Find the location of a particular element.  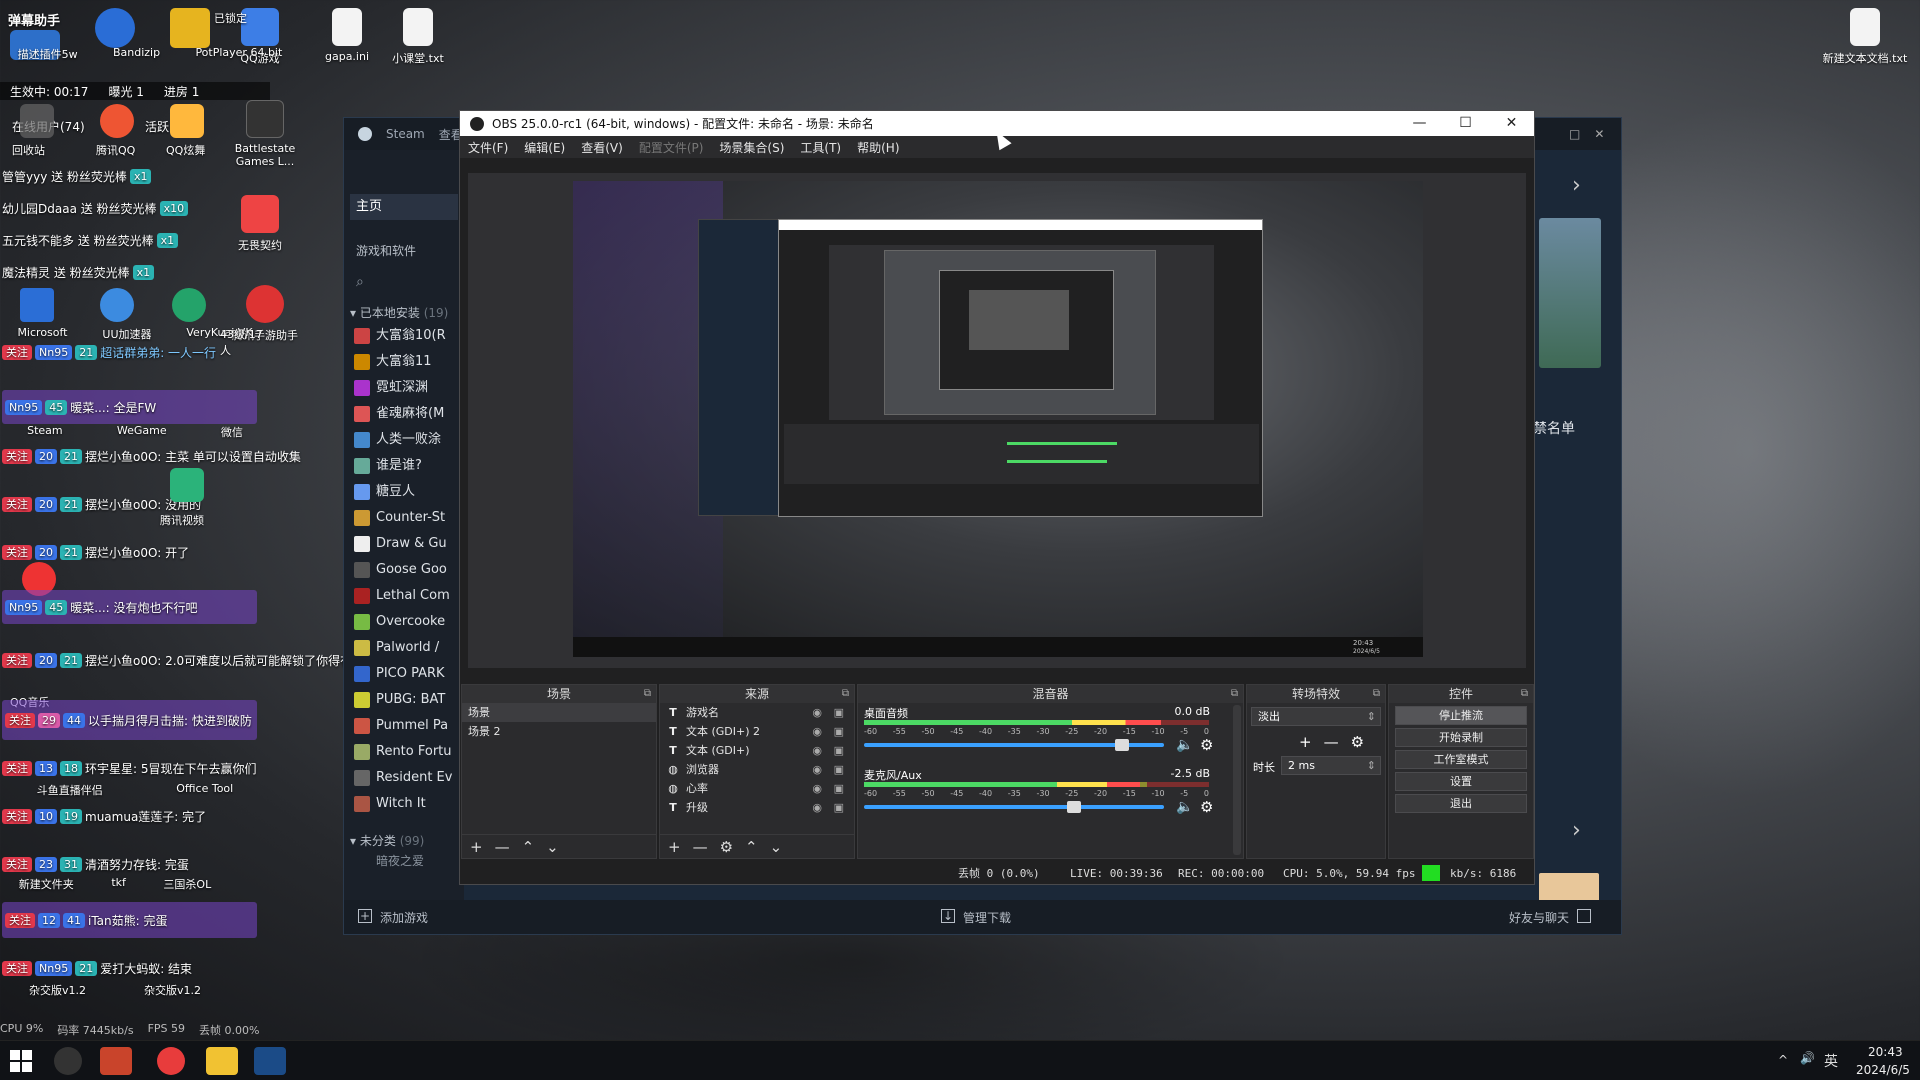

steam-game-item: Resident Ev is located at coordinates (404, 778).